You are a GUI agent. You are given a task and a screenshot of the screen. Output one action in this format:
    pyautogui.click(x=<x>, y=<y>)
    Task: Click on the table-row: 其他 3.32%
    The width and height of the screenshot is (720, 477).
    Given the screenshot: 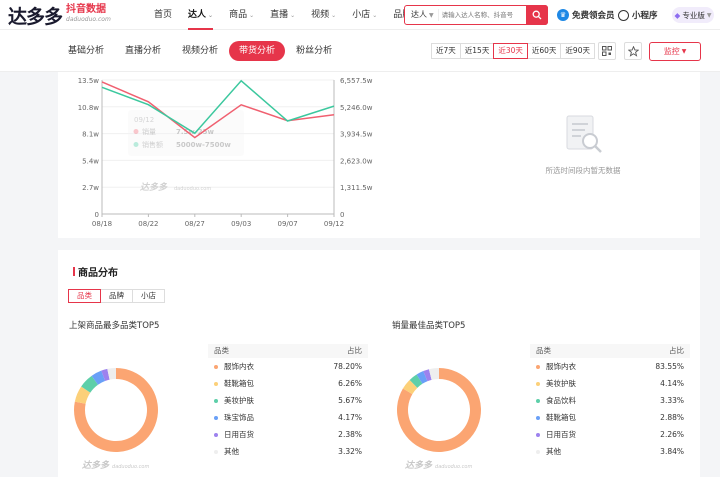 What is the action you would take?
    pyautogui.click(x=288, y=451)
    